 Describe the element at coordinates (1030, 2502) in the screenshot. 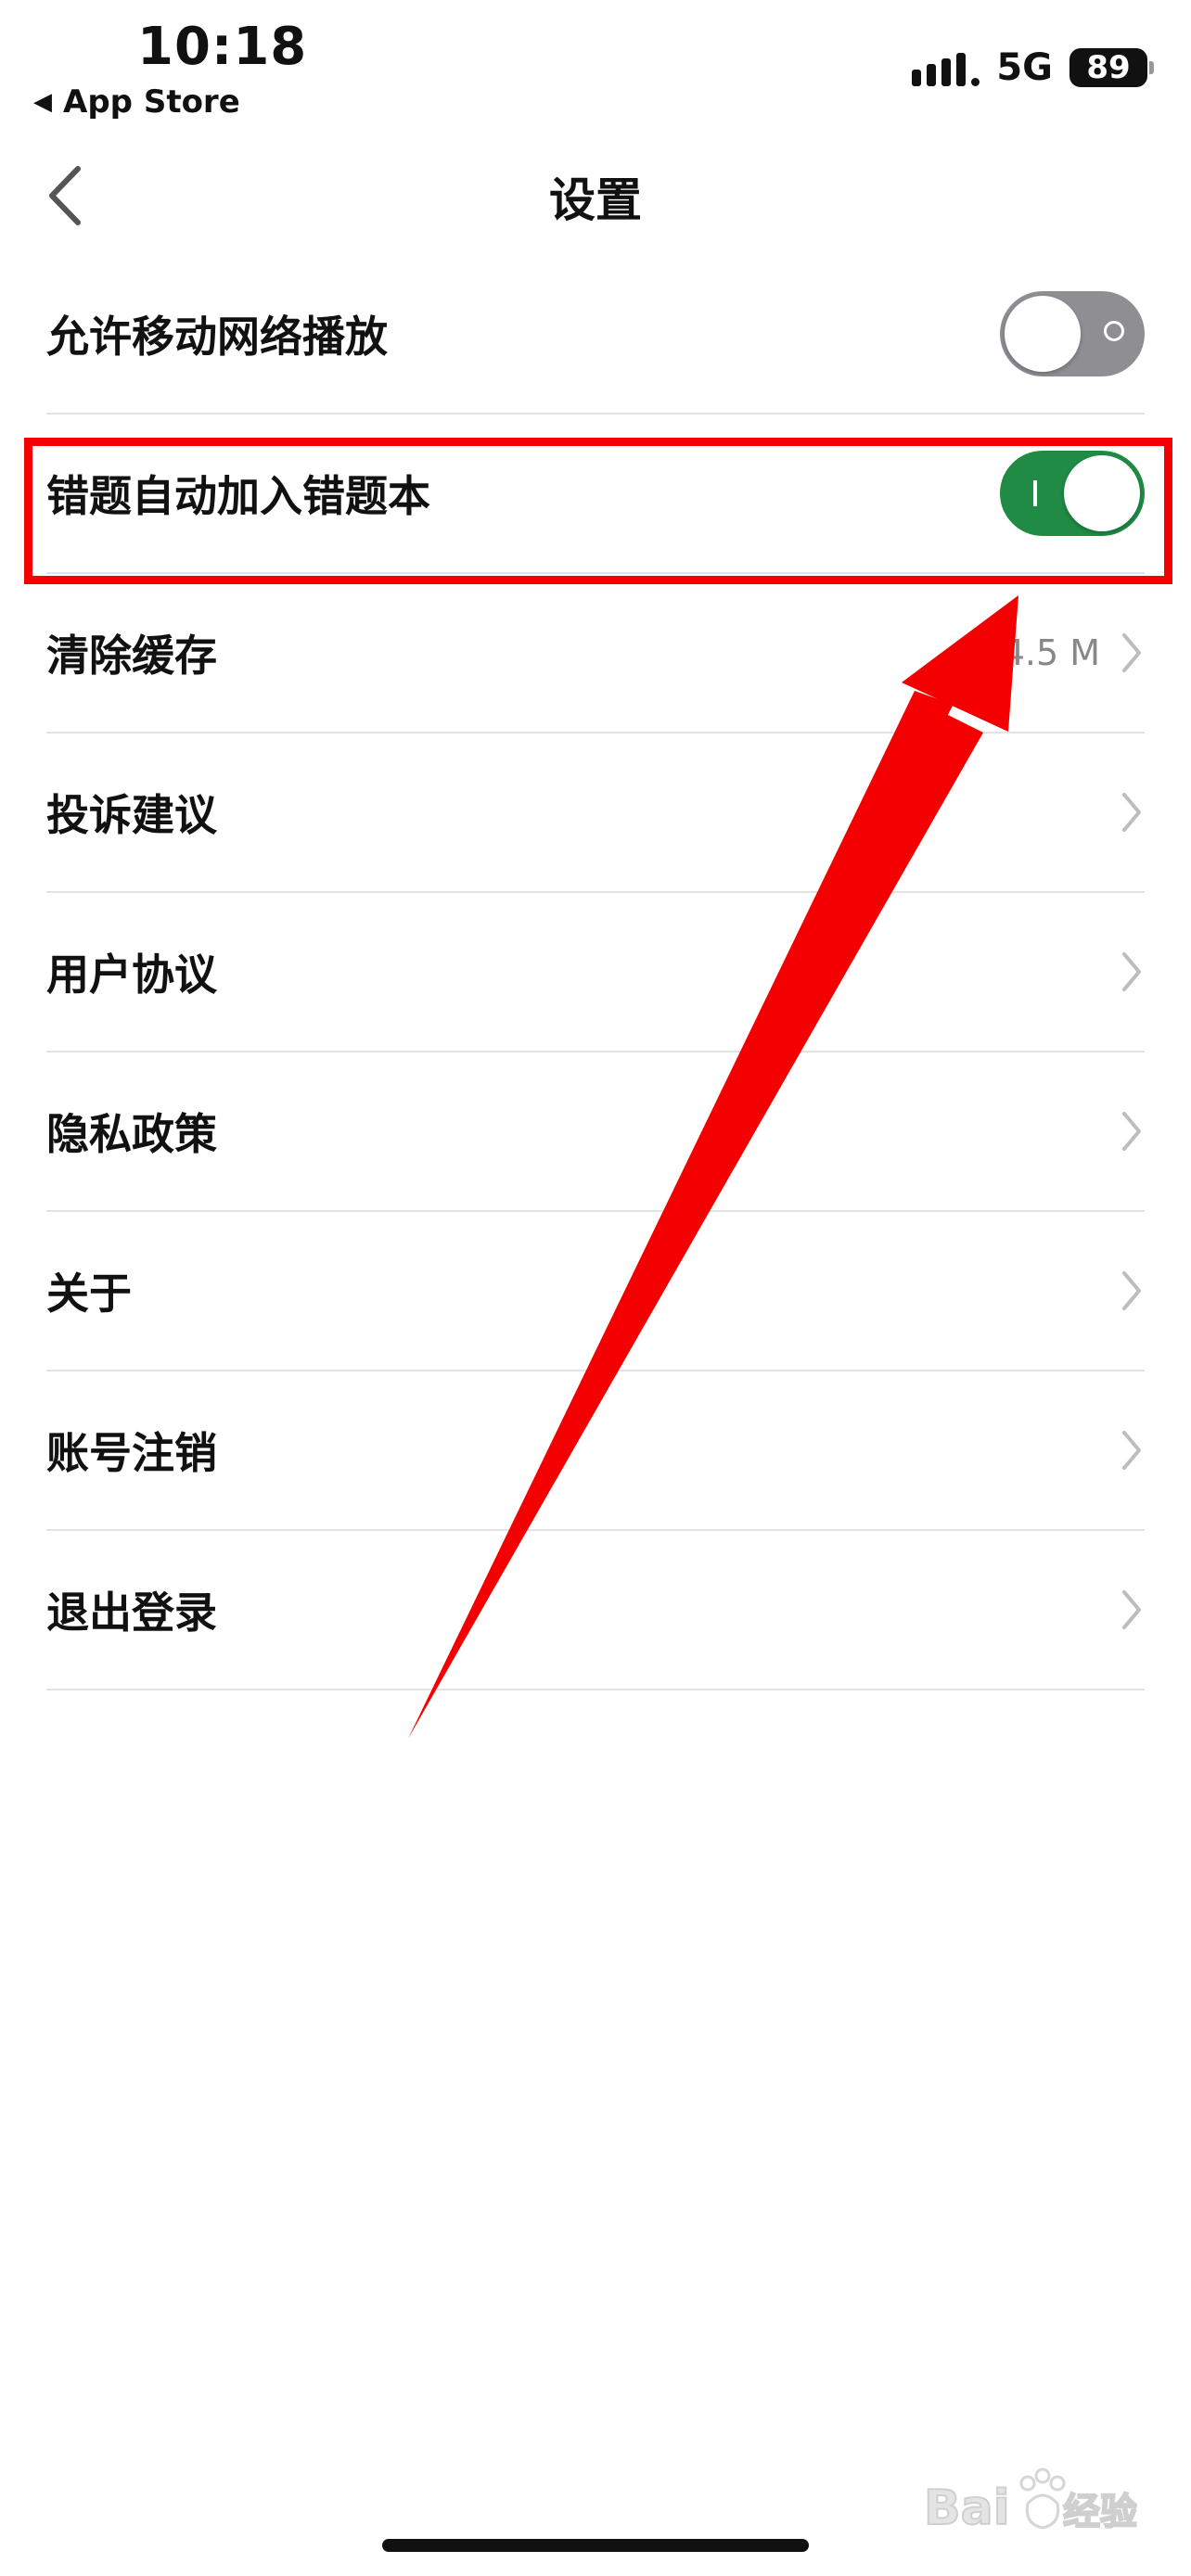

I see `baidu-jingyan-watermark-logo: Bai 经验` at that location.